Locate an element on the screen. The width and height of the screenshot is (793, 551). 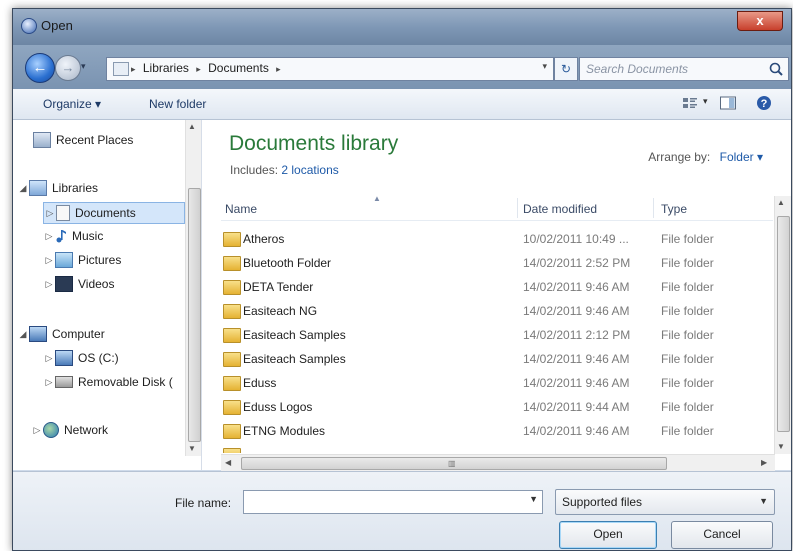
column-header-date: Date modified is located at coordinates (560, 209).